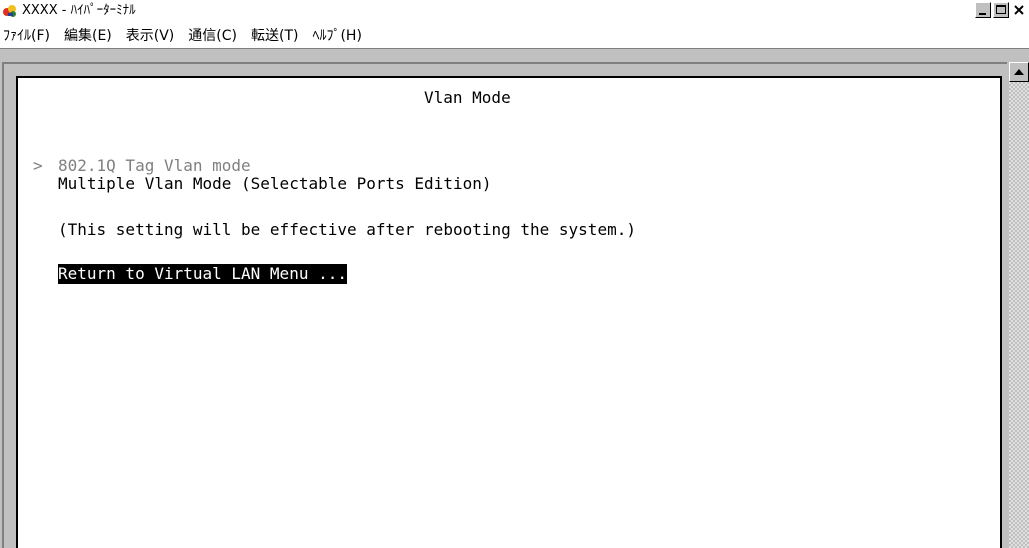  What do you see at coordinates (983, 10) in the screenshot?
I see `minimize-button` at bounding box center [983, 10].